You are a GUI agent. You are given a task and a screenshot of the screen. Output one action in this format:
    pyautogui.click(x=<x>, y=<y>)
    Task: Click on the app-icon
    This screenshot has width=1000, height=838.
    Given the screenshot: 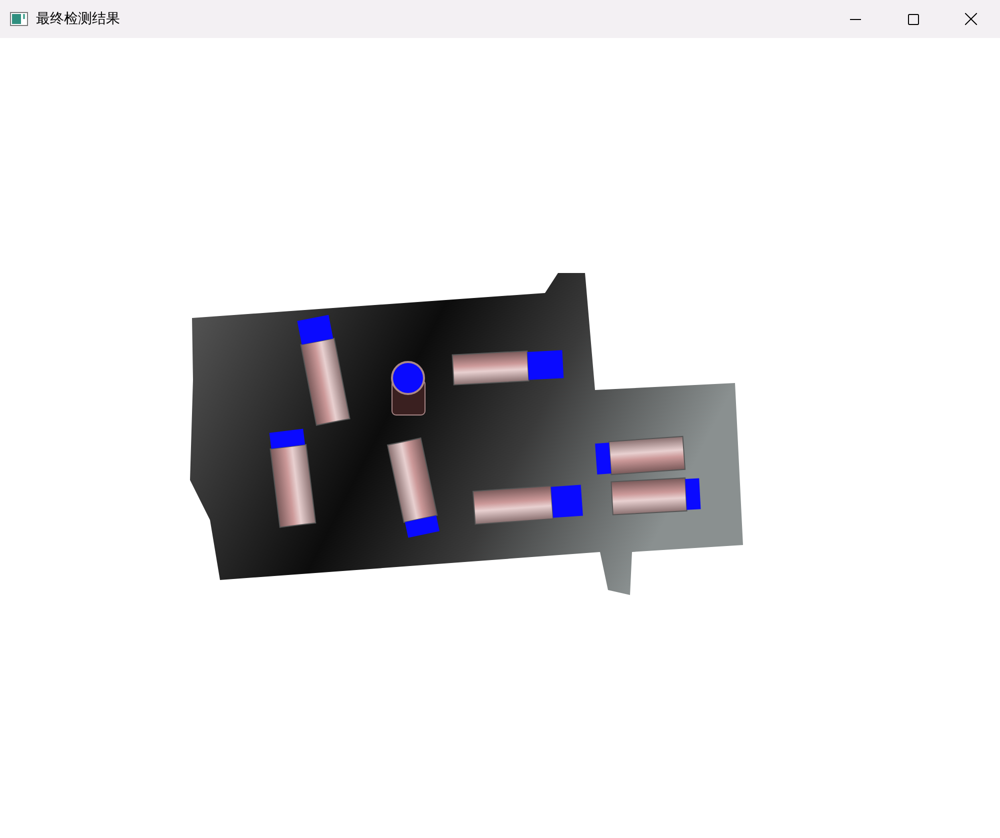 What is the action you would take?
    pyautogui.click(x=19, y=19)
    